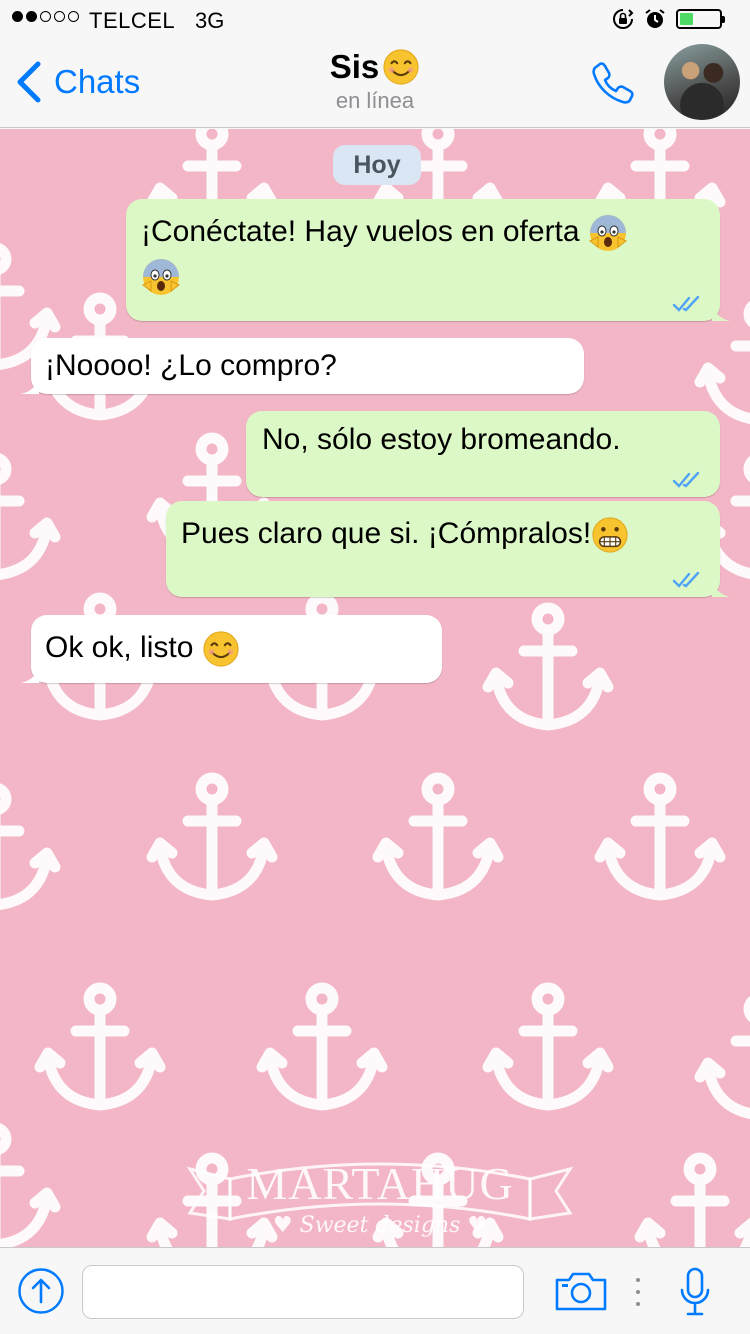 The width and height of the screenshot is (750, 1334). Describe the element at coordinates (700, 19) in the screenshot. I see `battery-icon` at that location.